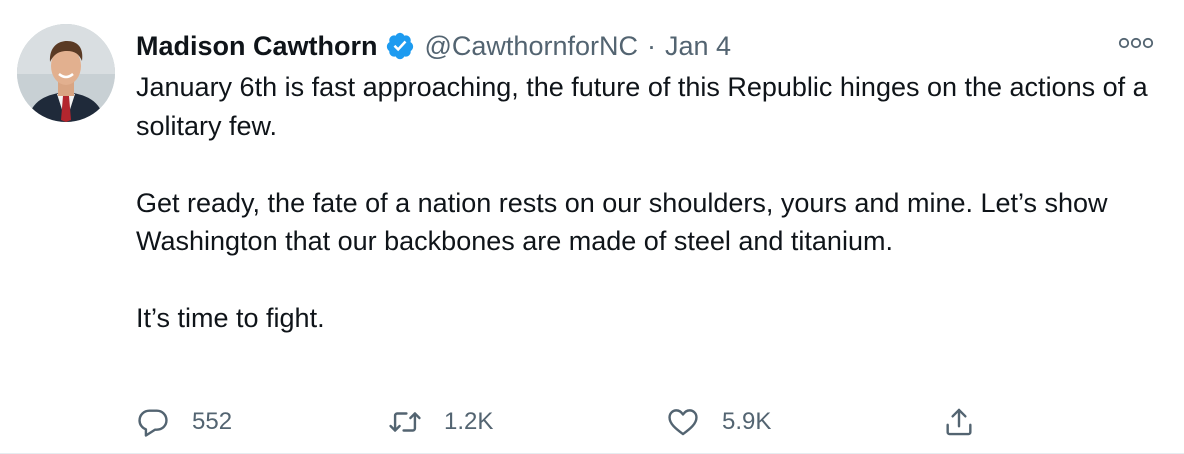 The image size is (1184, 454). I want to click on retweet-count: 1.2K, so click(469, 421).